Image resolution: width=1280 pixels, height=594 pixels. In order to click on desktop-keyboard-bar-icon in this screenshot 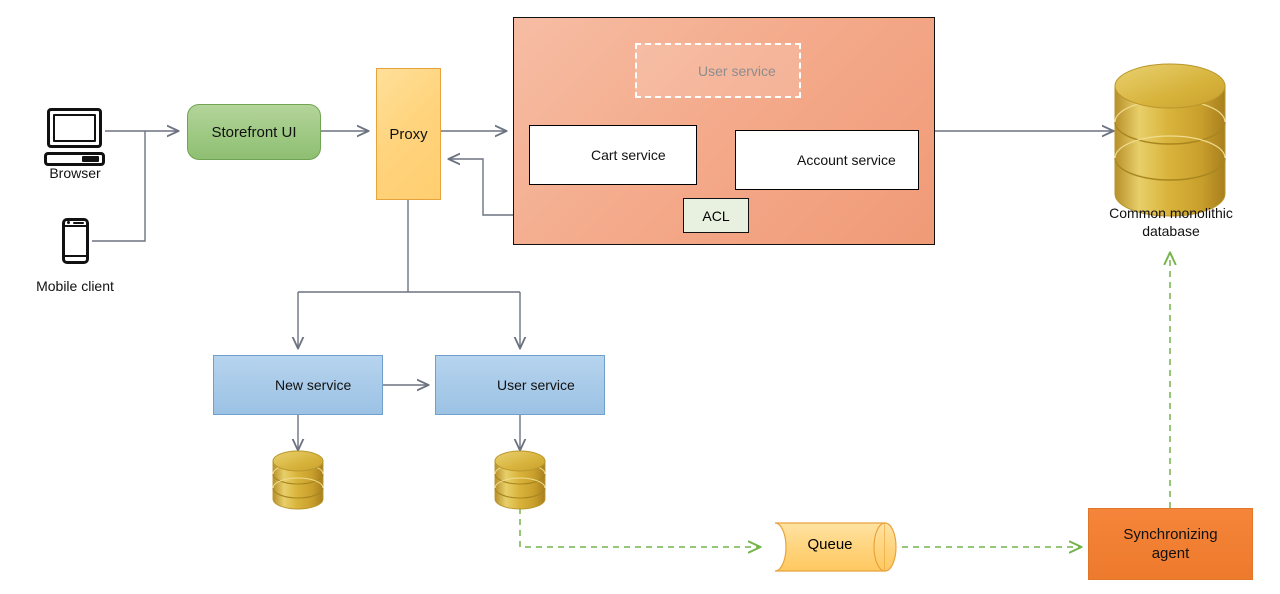, I will do `click(90, 159)`.